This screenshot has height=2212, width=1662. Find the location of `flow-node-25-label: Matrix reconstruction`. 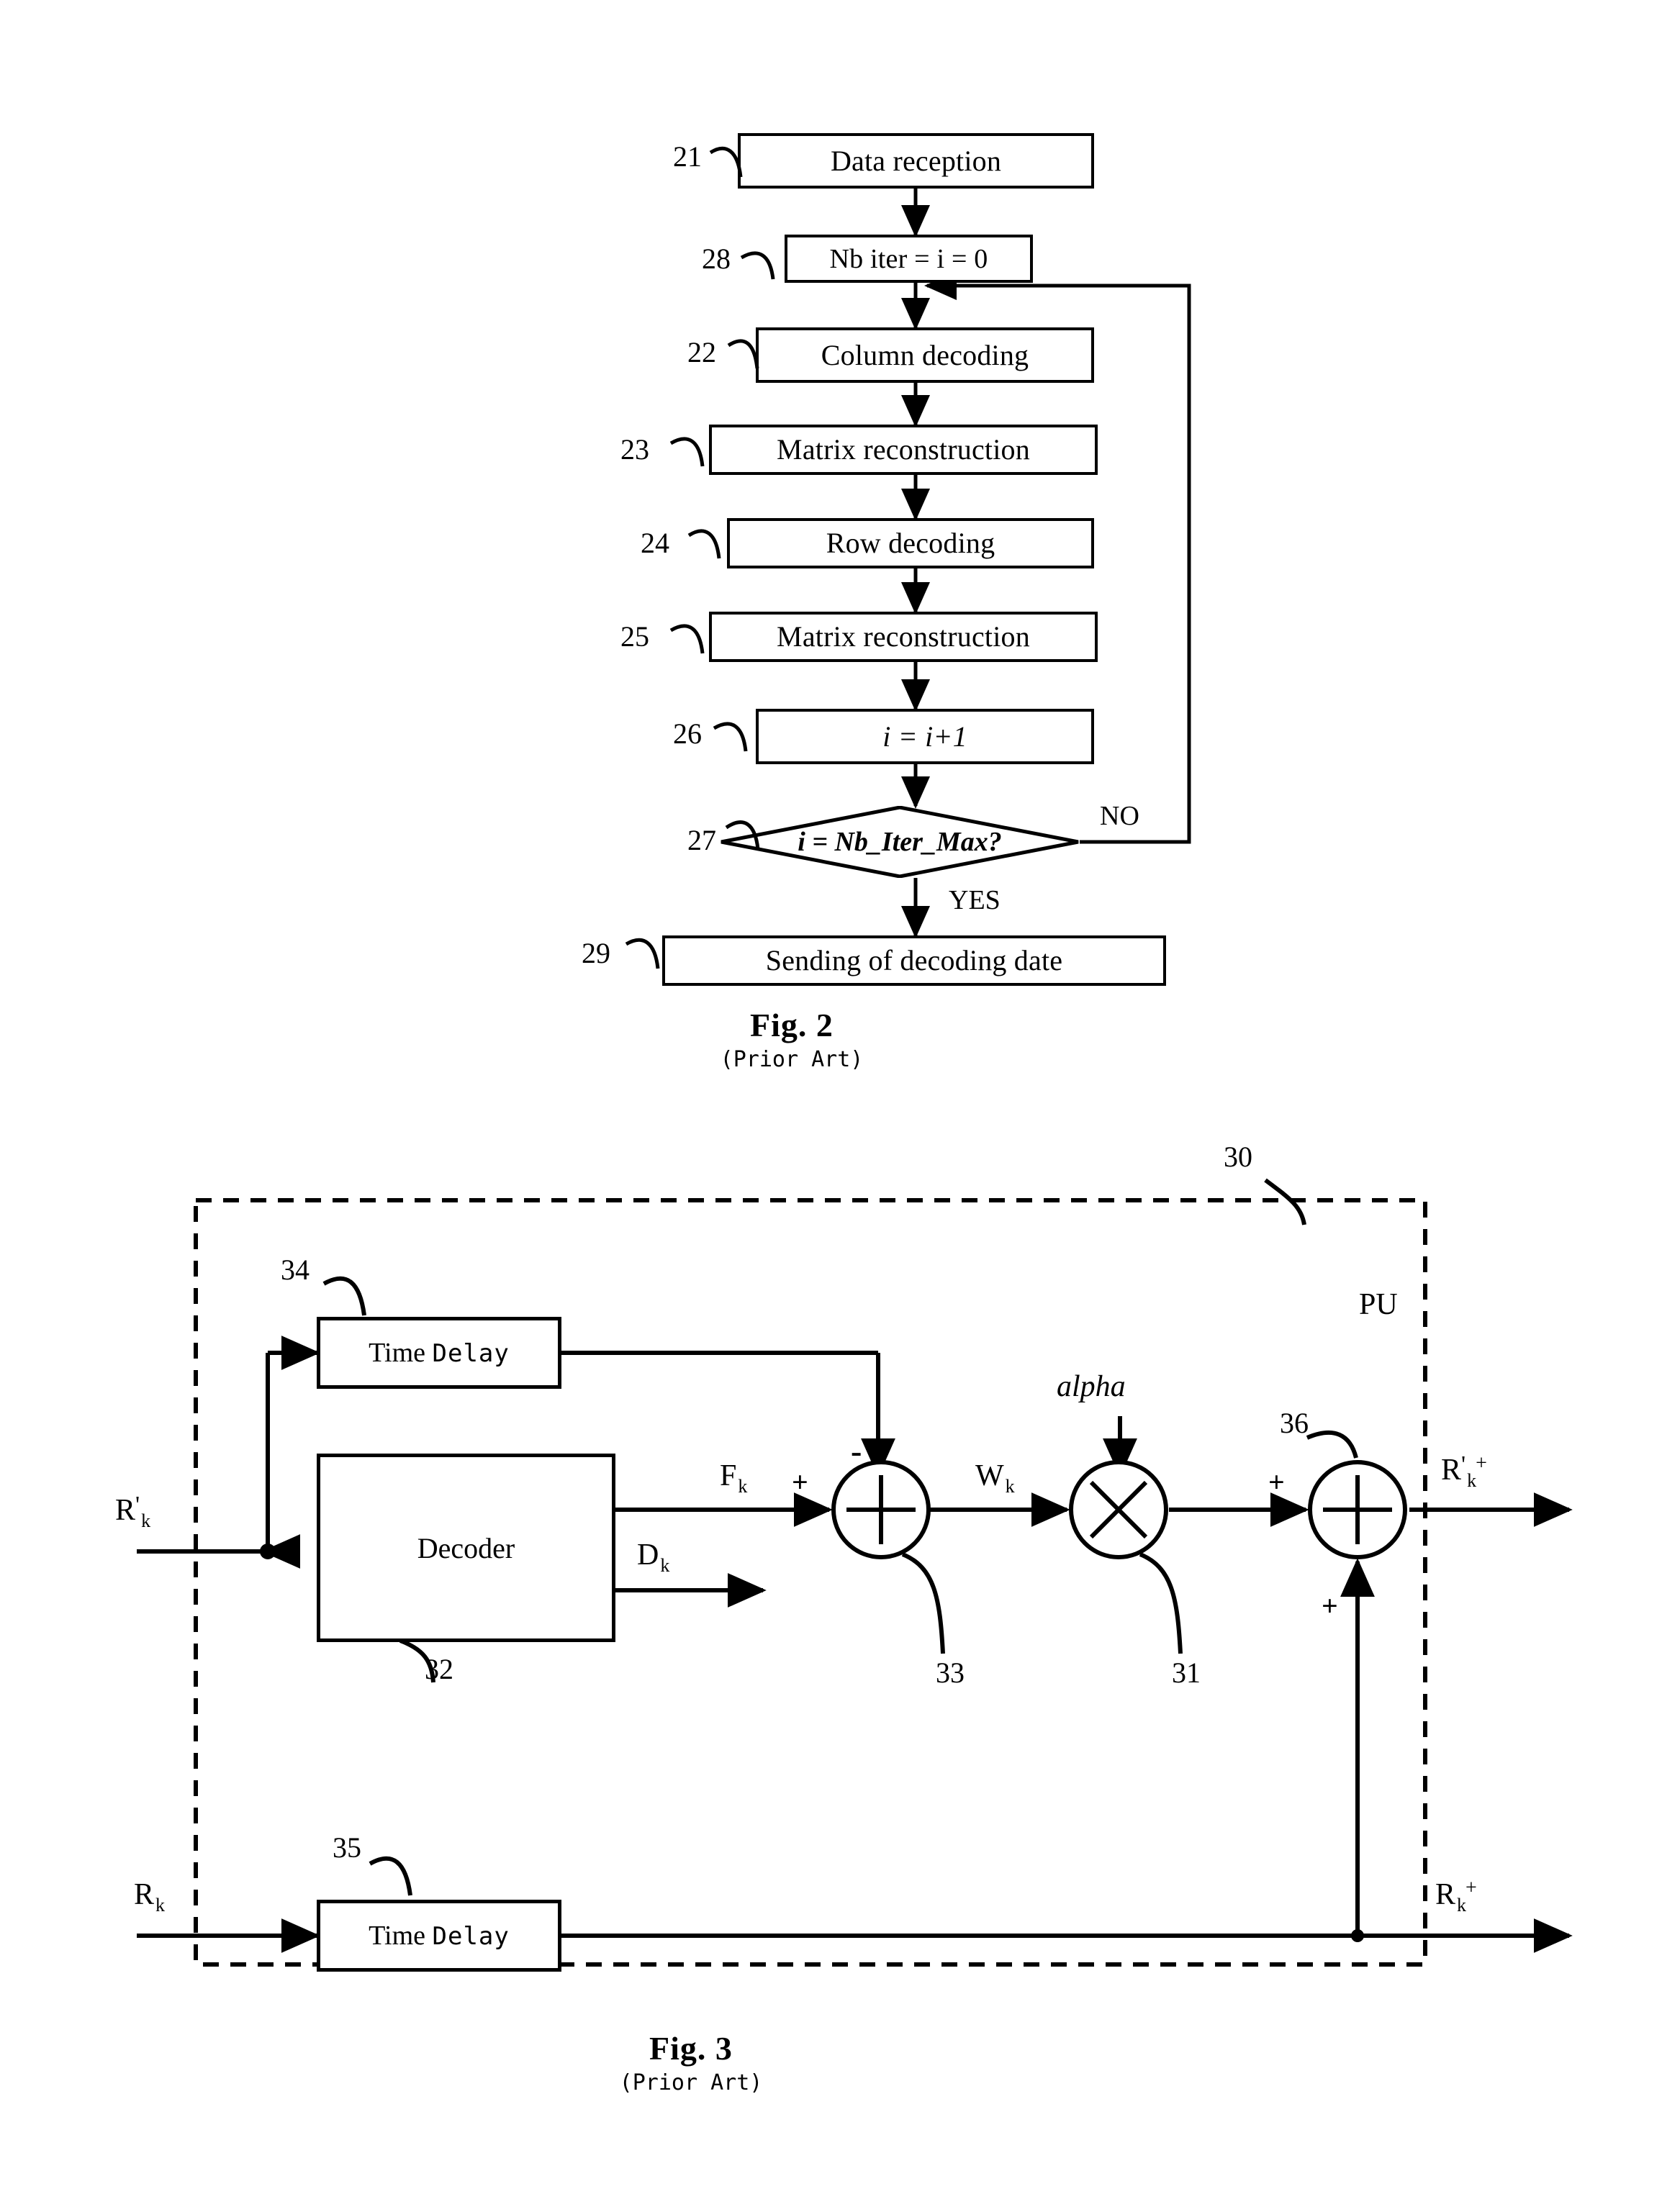

flow-node-25-label: Matrix reconstruction is located at coordinates (903, 636).